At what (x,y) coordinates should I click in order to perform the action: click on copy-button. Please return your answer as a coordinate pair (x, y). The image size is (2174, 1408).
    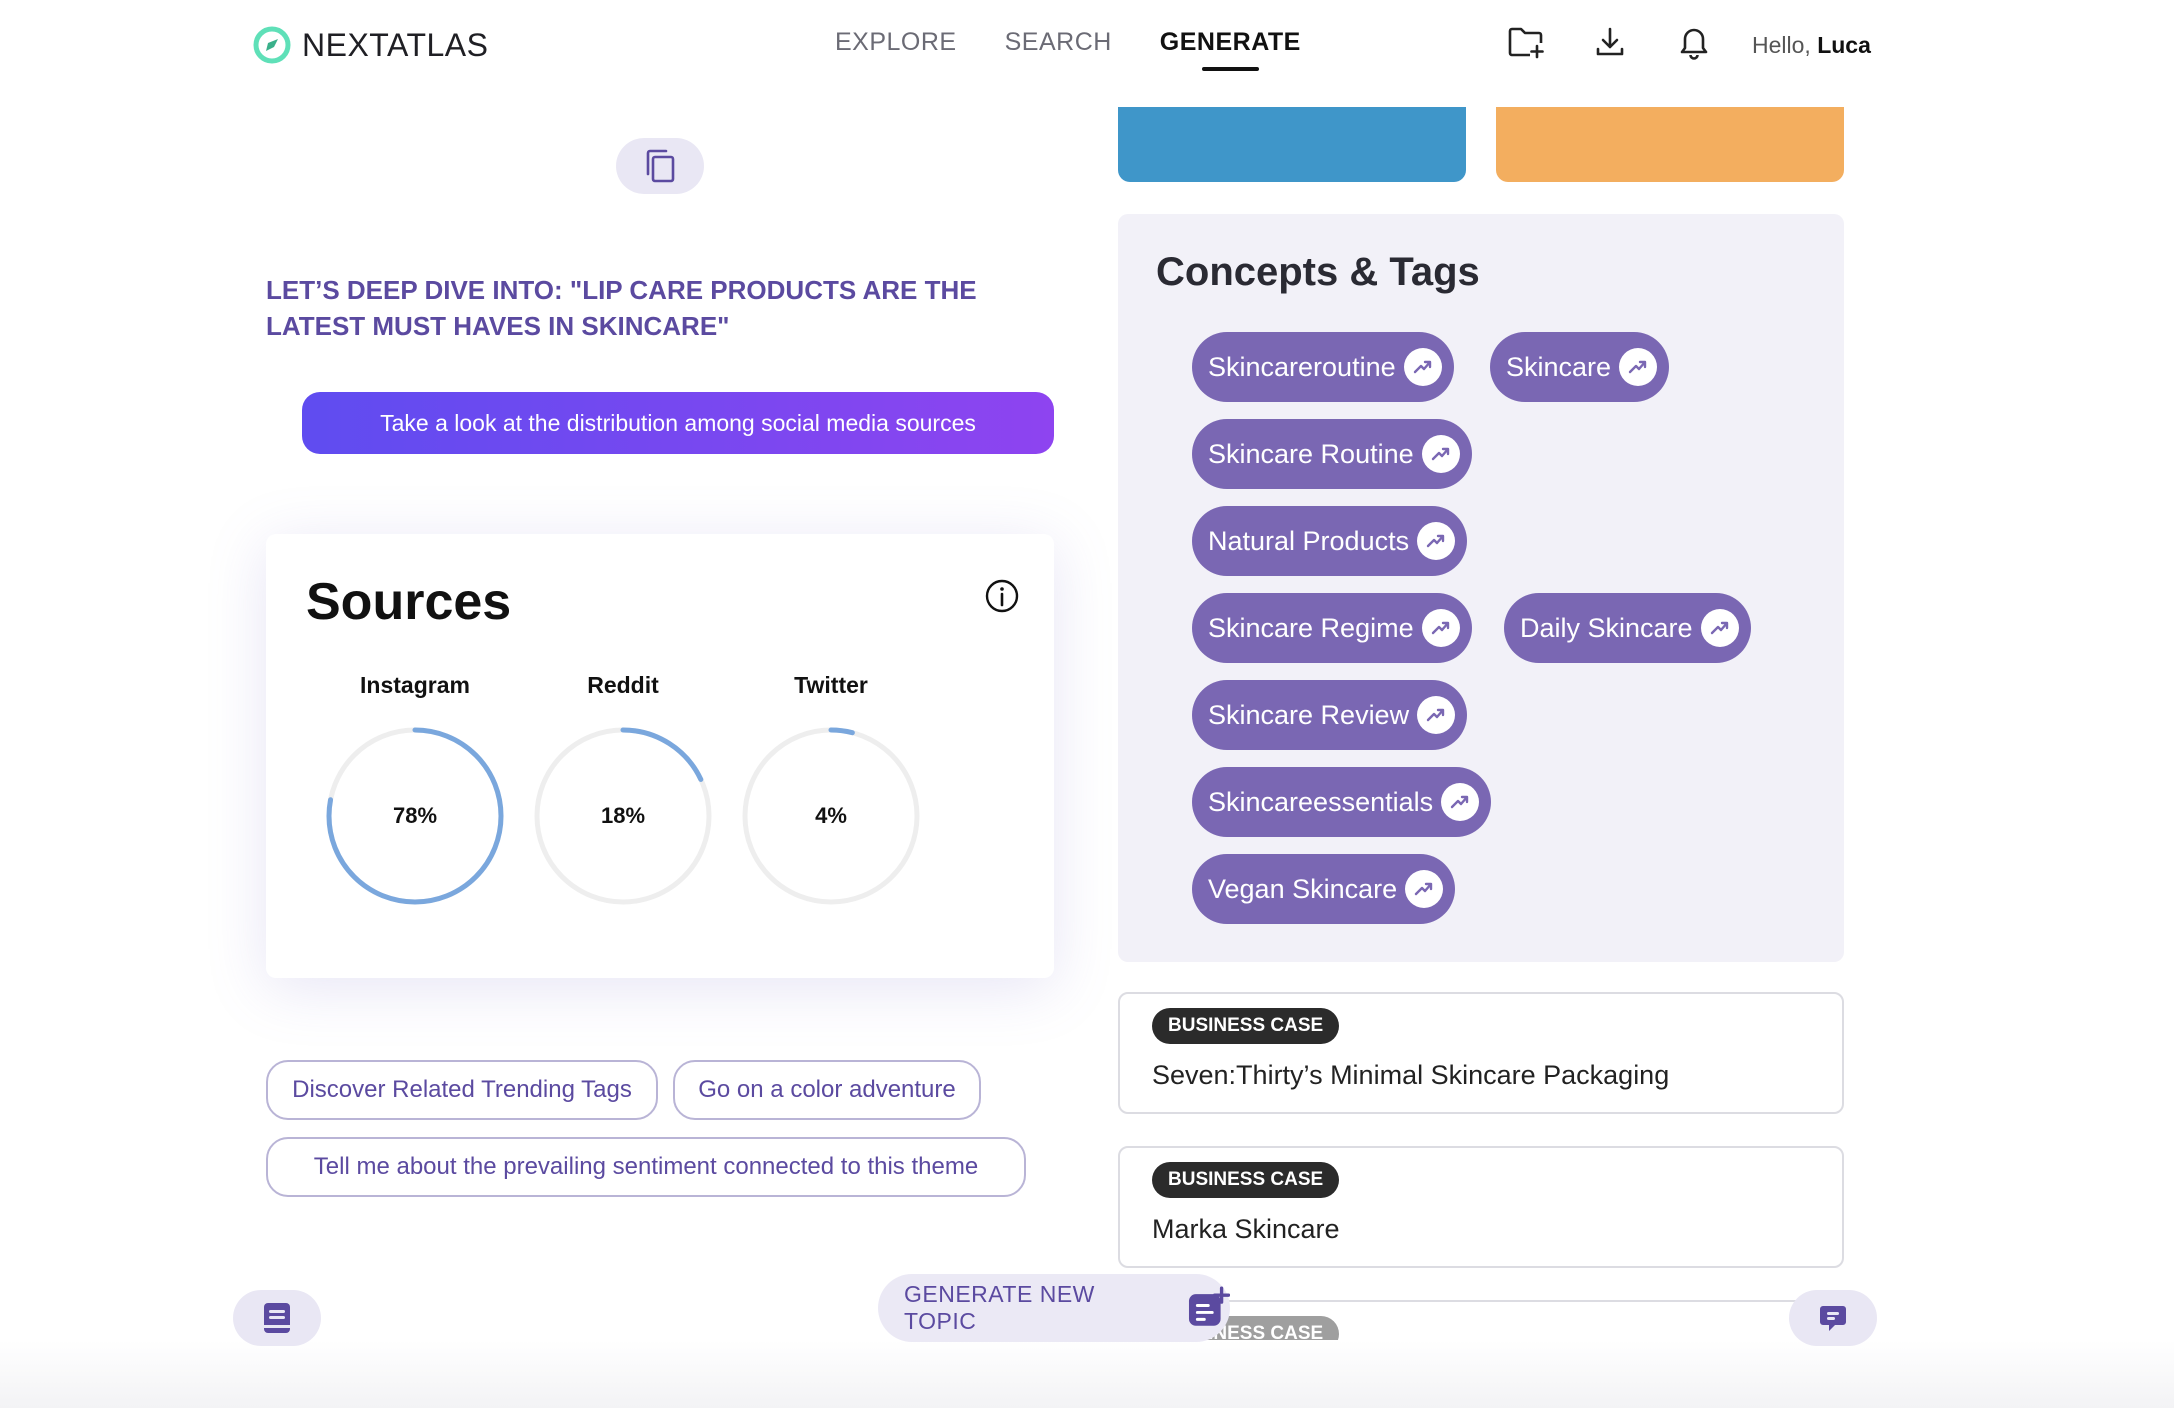
    Looking at the image, I should click on (660, 166).